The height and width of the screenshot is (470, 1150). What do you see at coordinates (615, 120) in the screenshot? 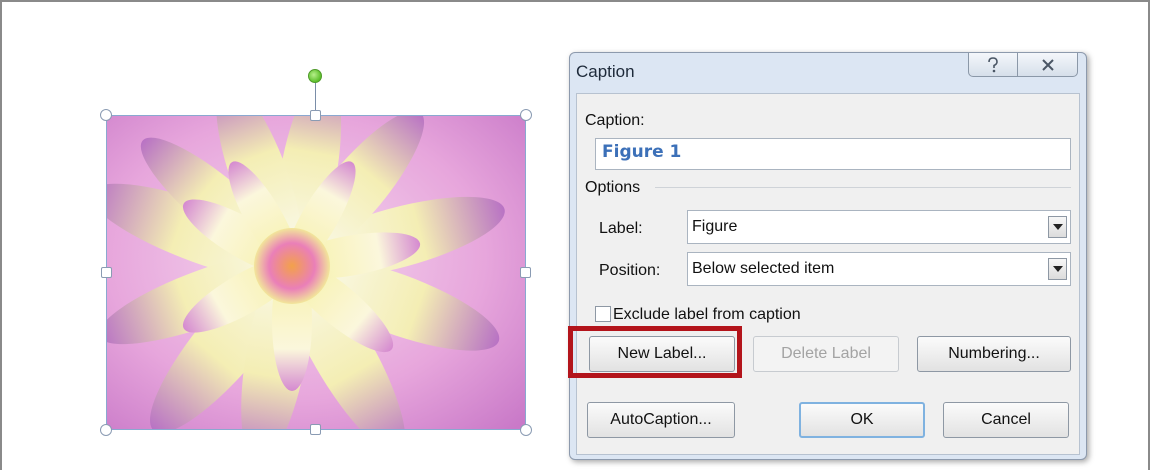
I see `caption-field-label: Caption:` at bounding box center [615, 120].